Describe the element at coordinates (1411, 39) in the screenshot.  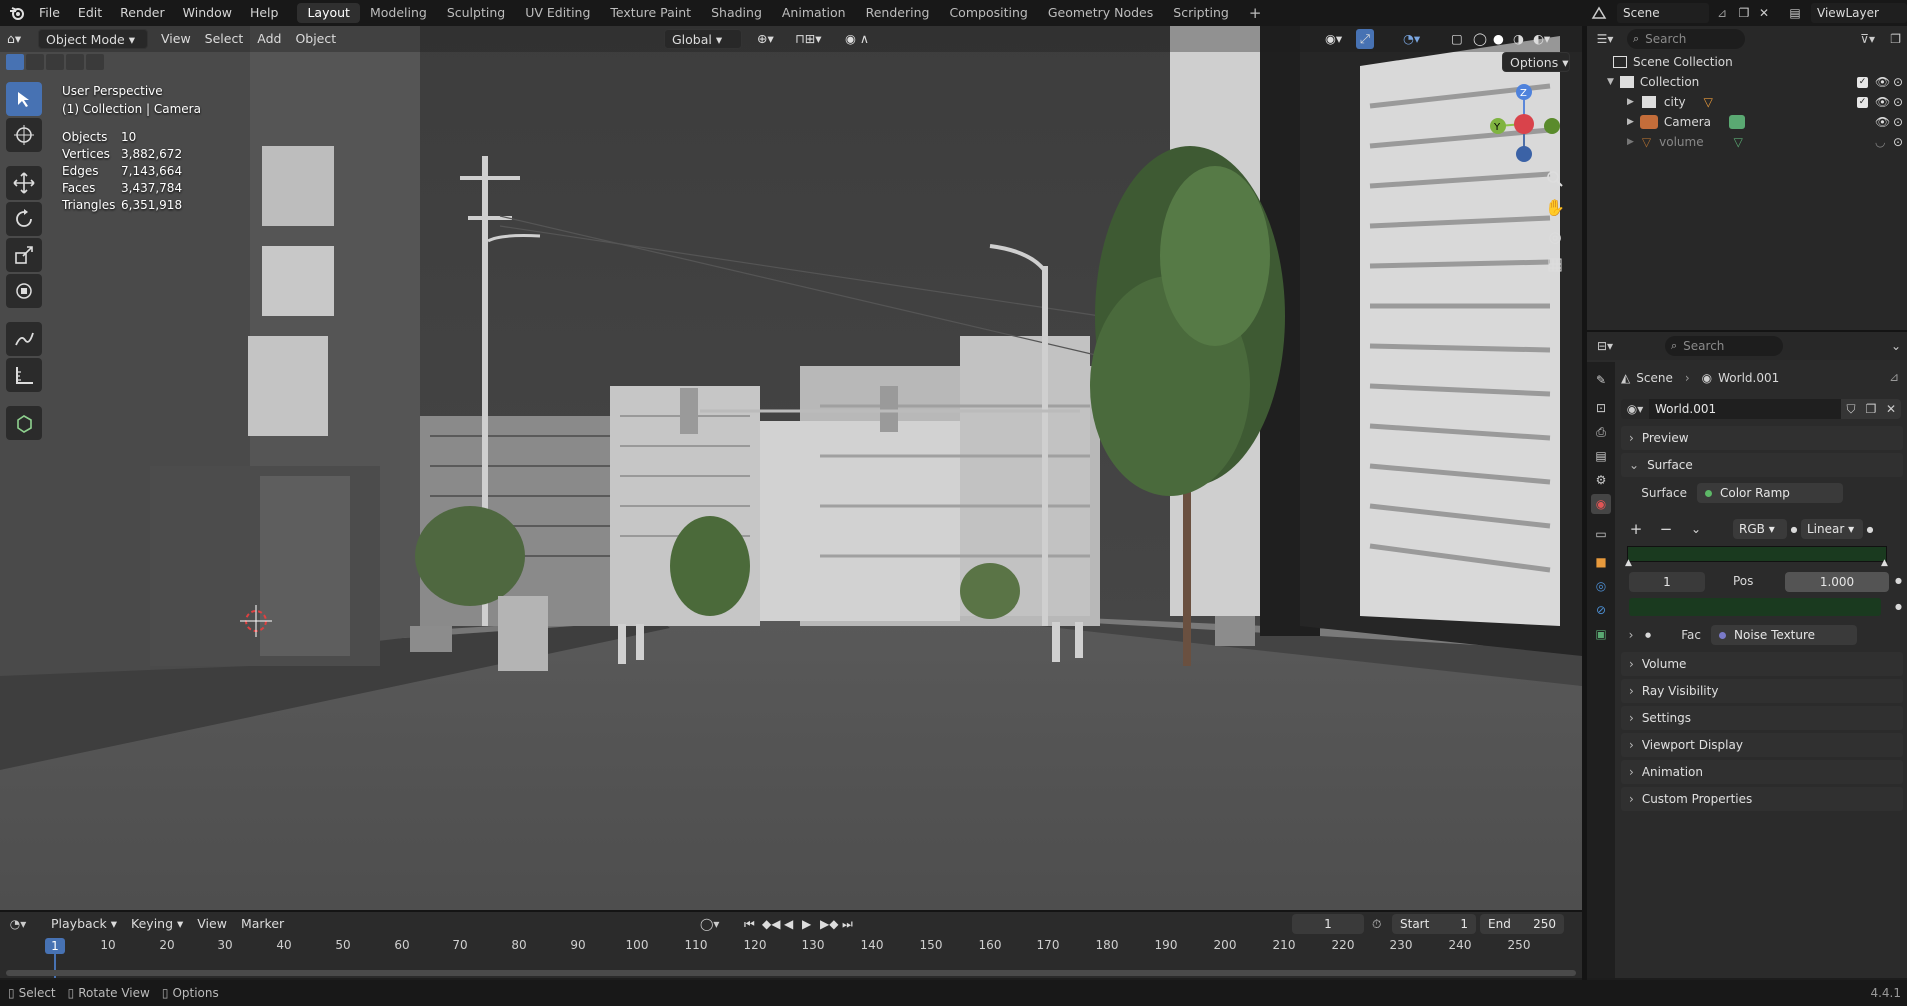
I see `overlay-icon: ◔▾` at that location.